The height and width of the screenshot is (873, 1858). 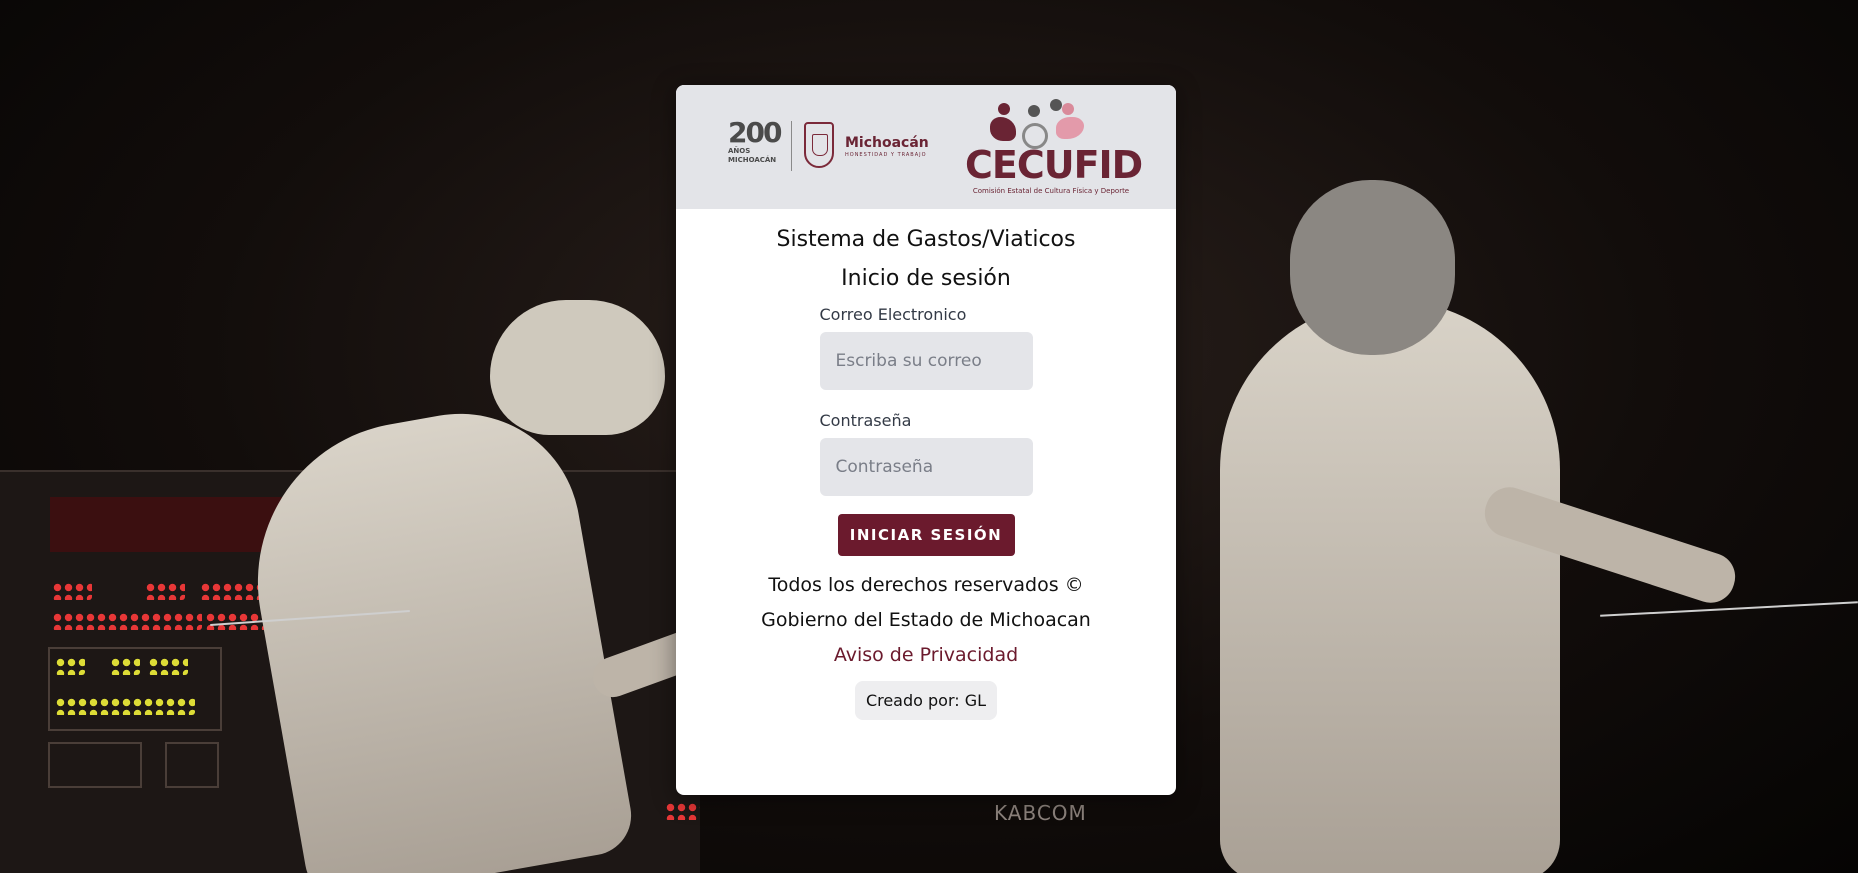 What do you see at coordinates (819, 145) in the screenshot?
I see `michoacan-crest-icon` at bounding box center [819, 145].